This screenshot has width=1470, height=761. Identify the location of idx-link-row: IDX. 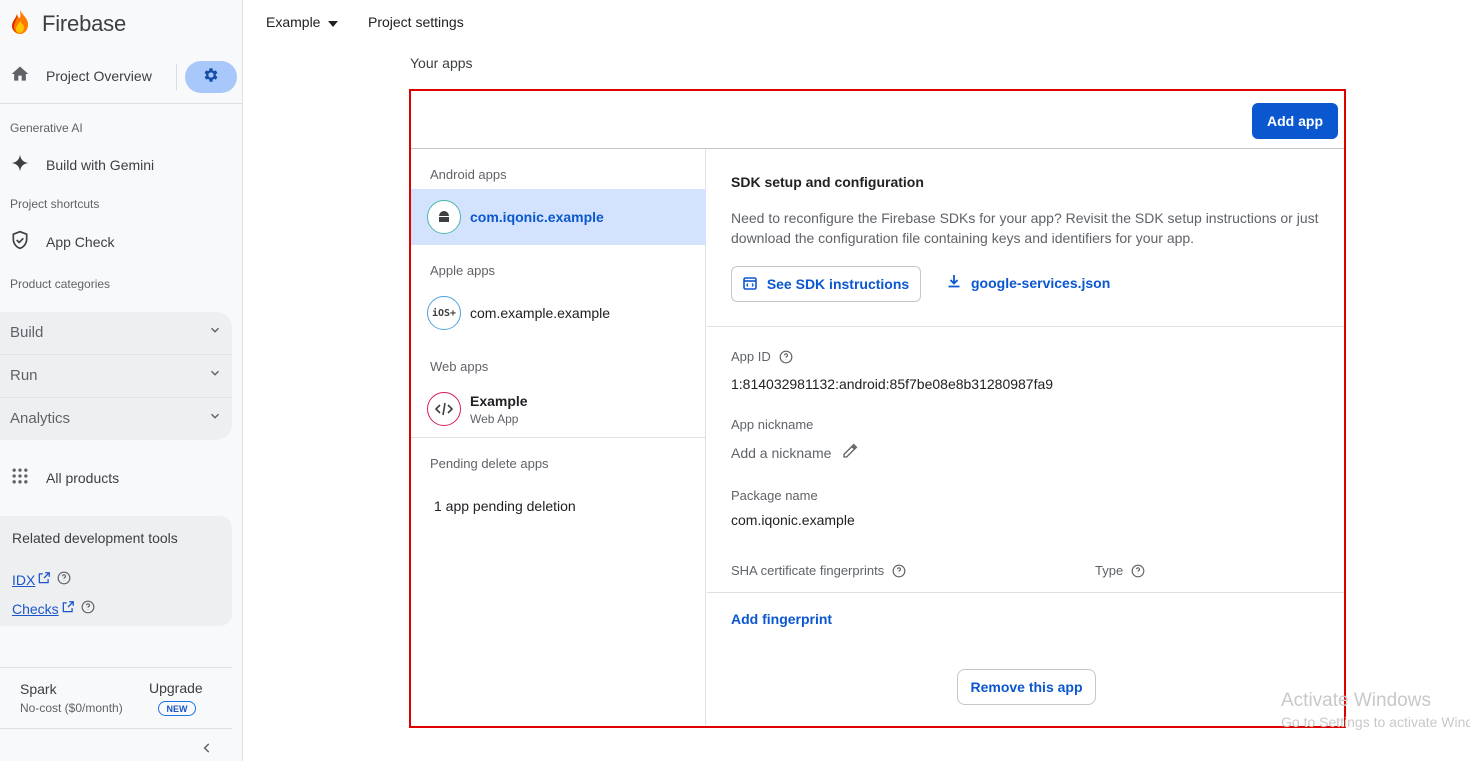
(41, 579).